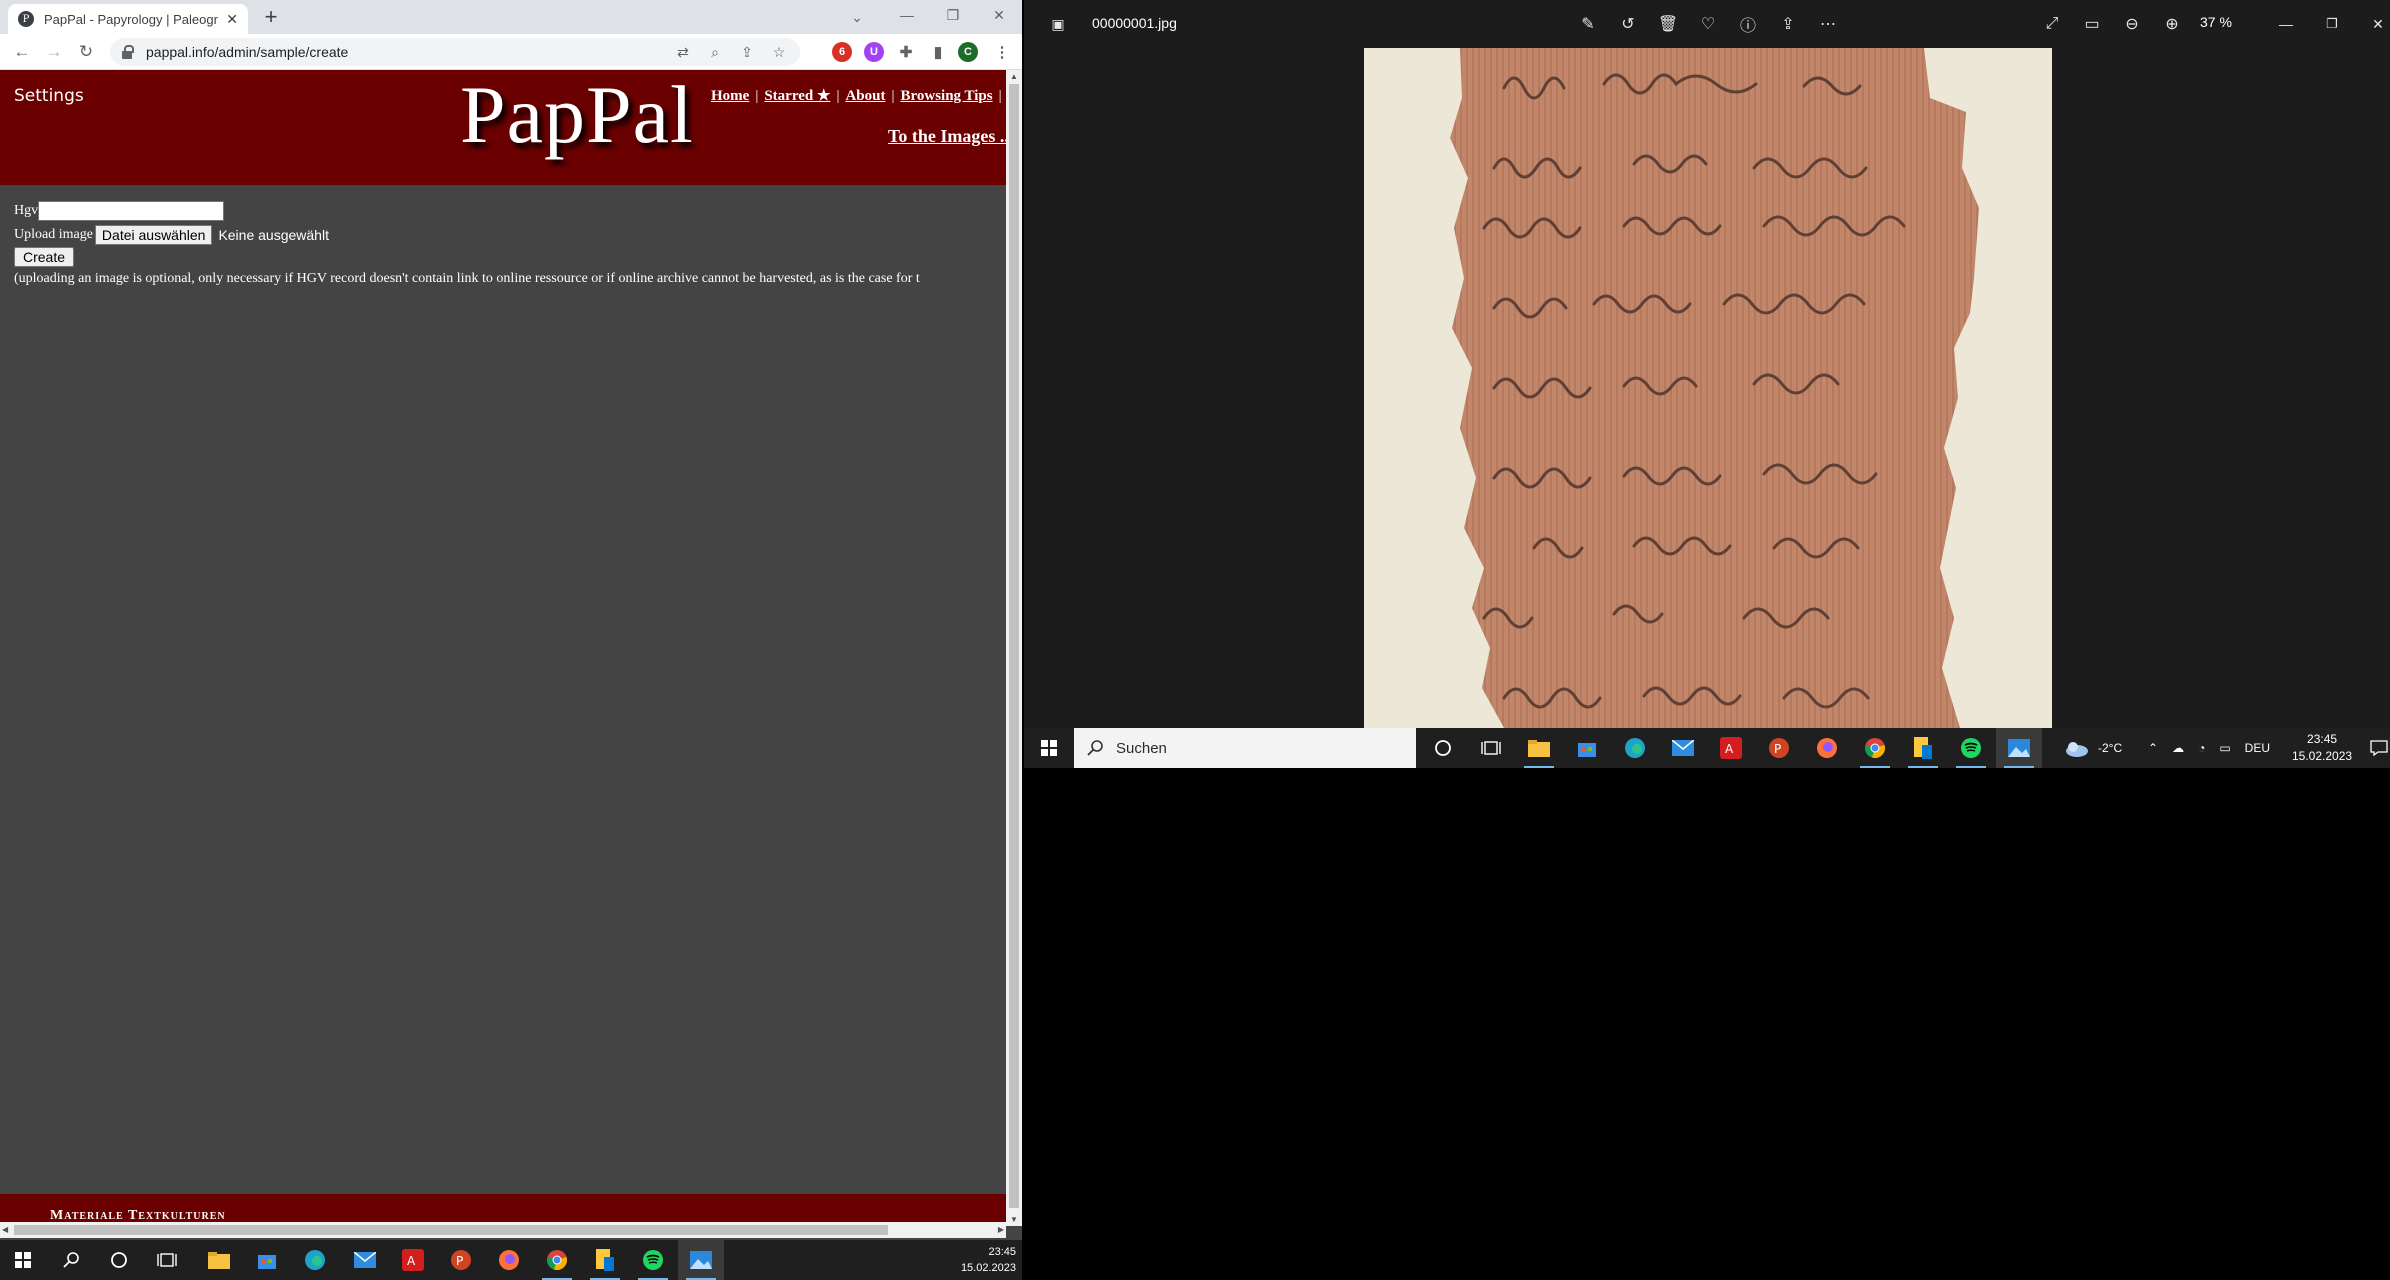 This screenshot has width=2390, height=1280. I want to click on tab-search-icon: ⌄, so click(857, 17).